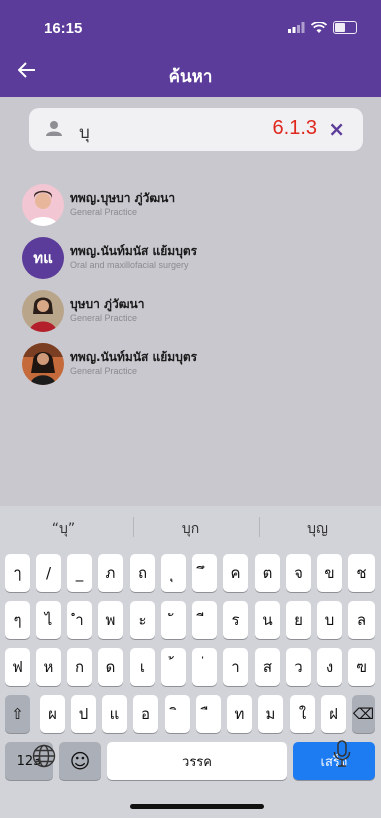 The width and height of the screenshot is (381, 818). What do you see at coordinates (197, 806) in the screenshot?
I see `home-indicator` at bounding box center [197, 806].